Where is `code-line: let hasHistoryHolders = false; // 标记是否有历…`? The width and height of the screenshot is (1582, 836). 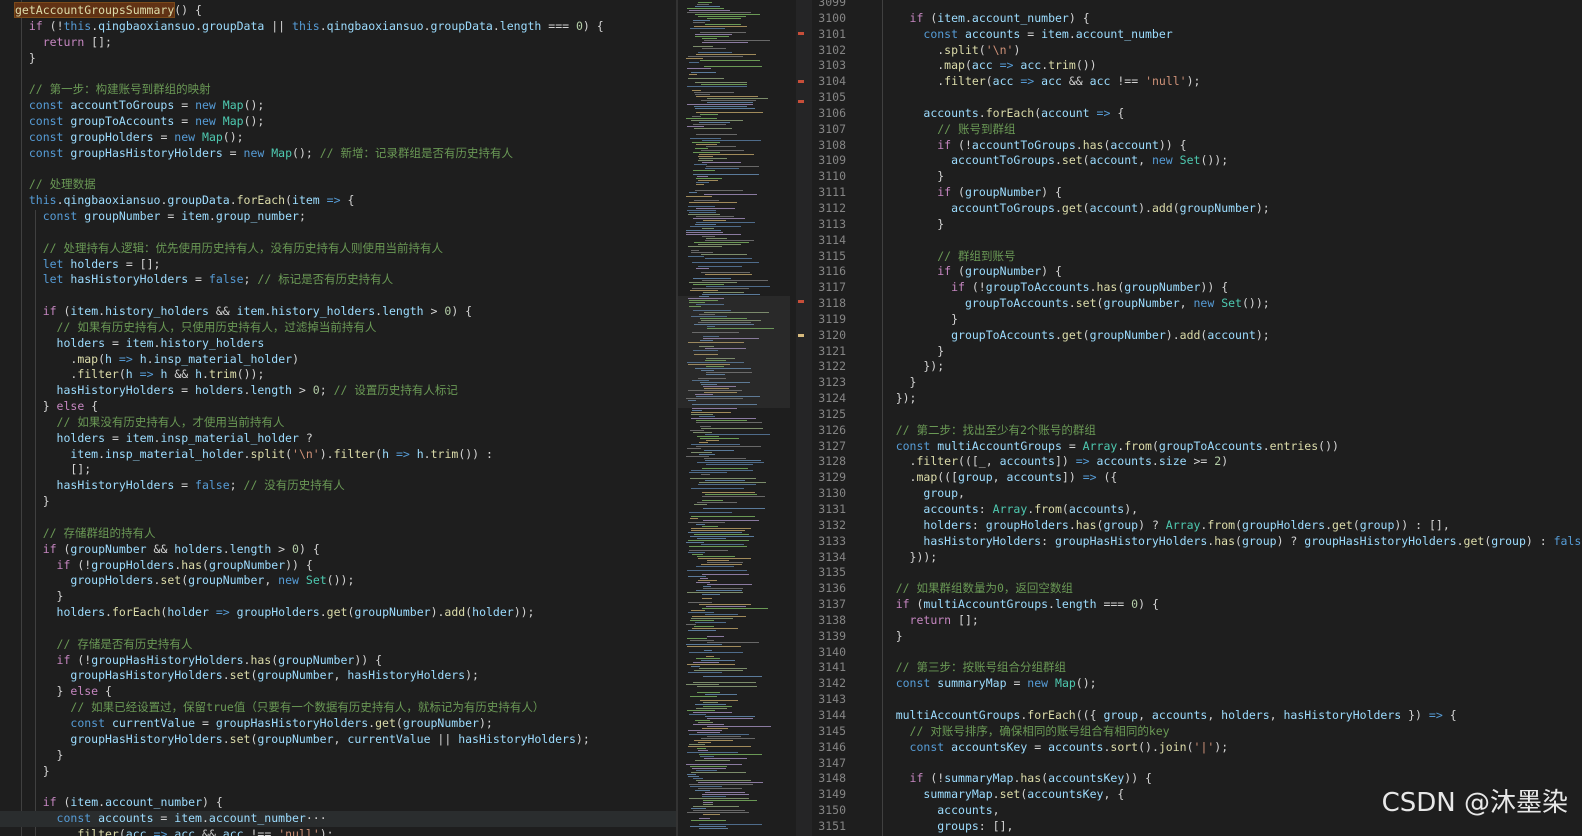 code-line: let hasHistoryHolders = false; // 标记是否有历… is located at coordinates (338, 280).